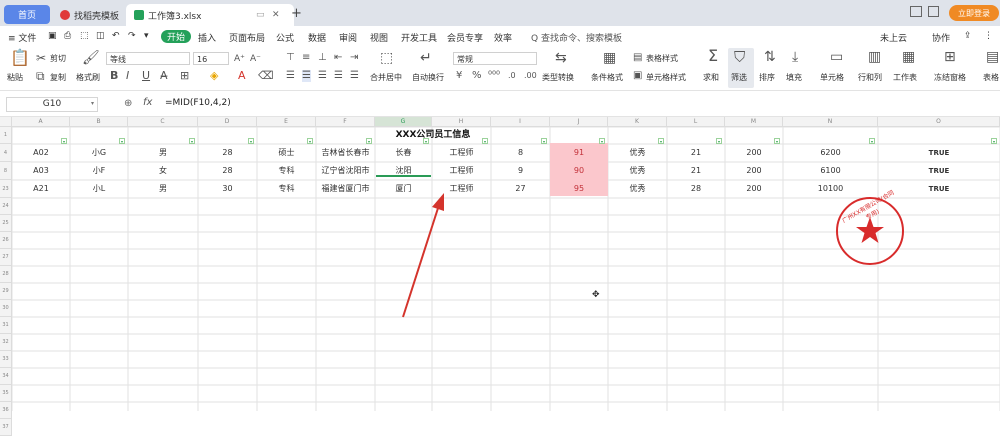 The width and height of the screenshot is (1000, 436). Describe the element at coordinates (438, 202) in the screenshot. I see `red-arrow-head` at that location.